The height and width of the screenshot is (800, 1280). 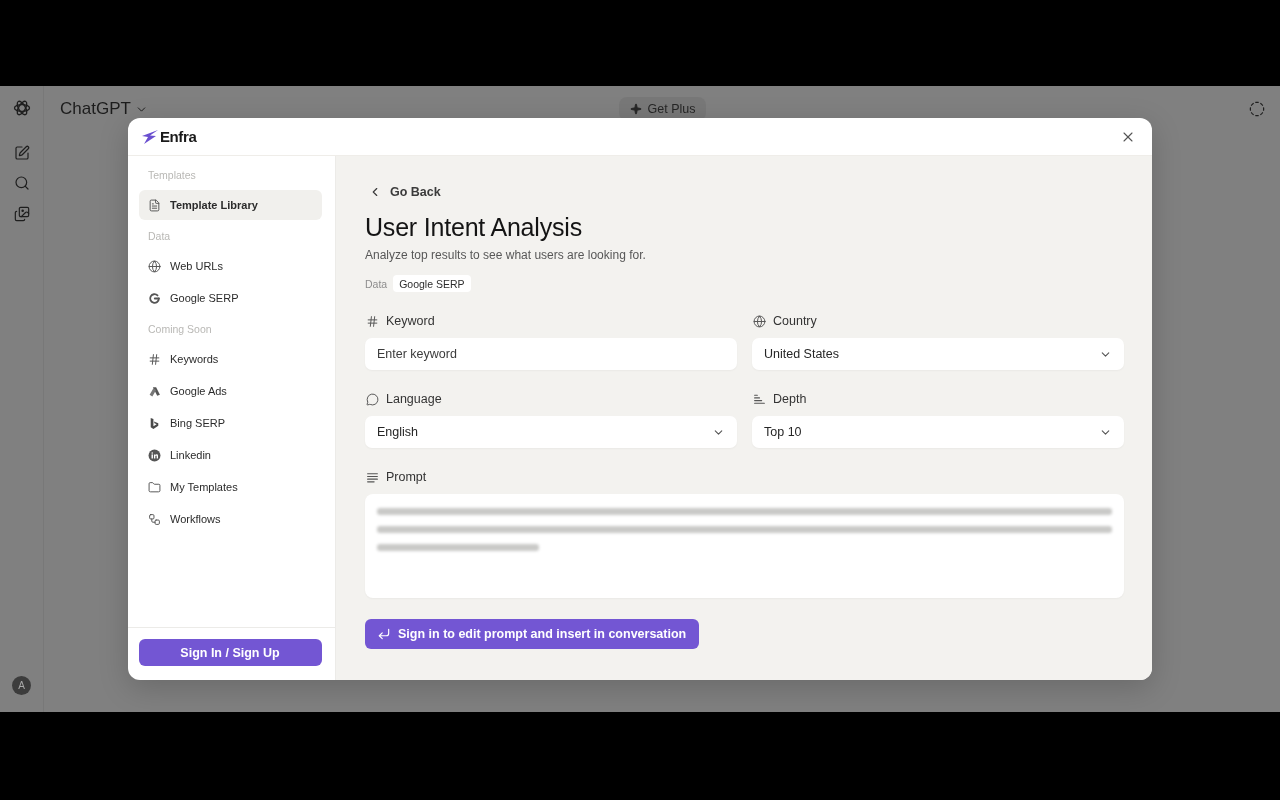 I want to click on description-text: Analyze top results to see what users are looking for., so click(x=506, y=255).